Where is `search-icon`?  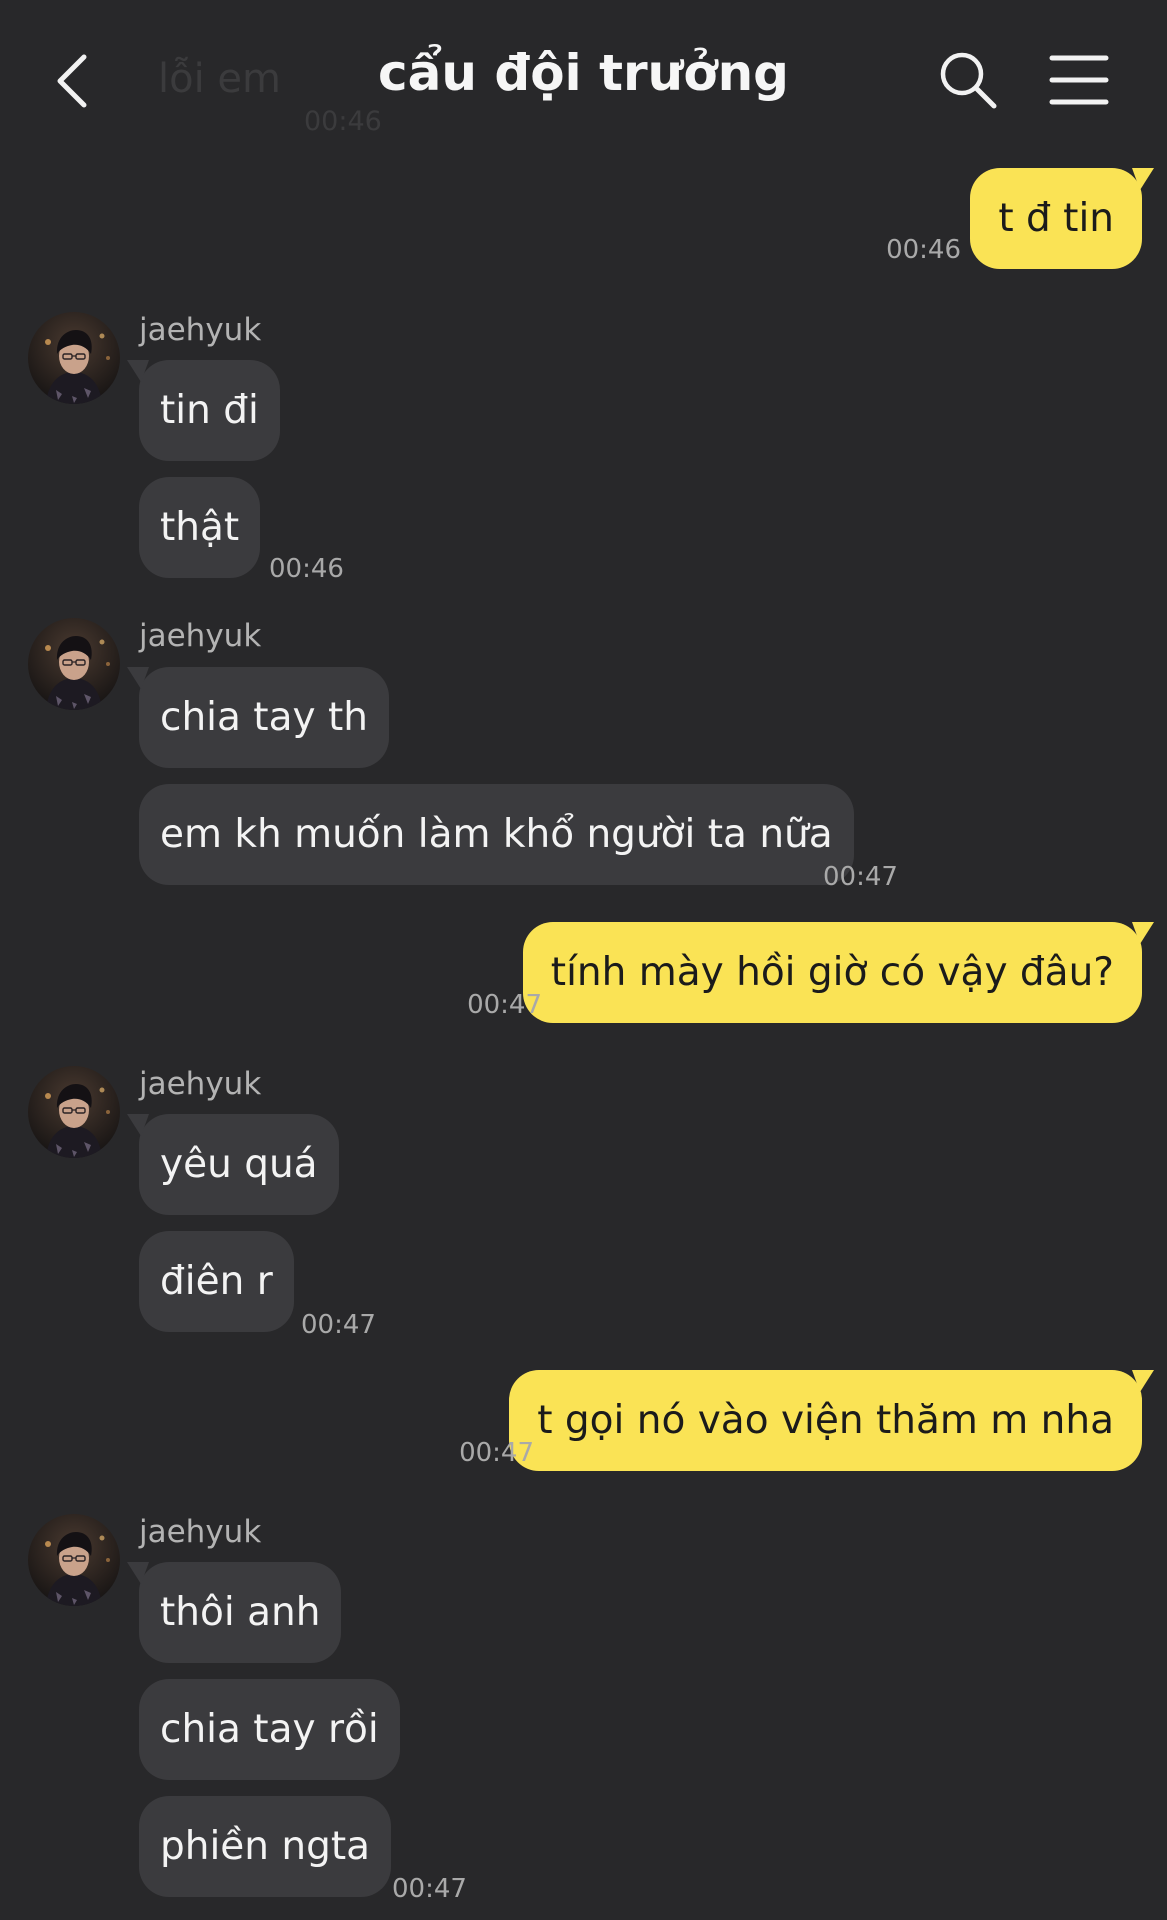
search-icon is located at coordinates (968, 80).